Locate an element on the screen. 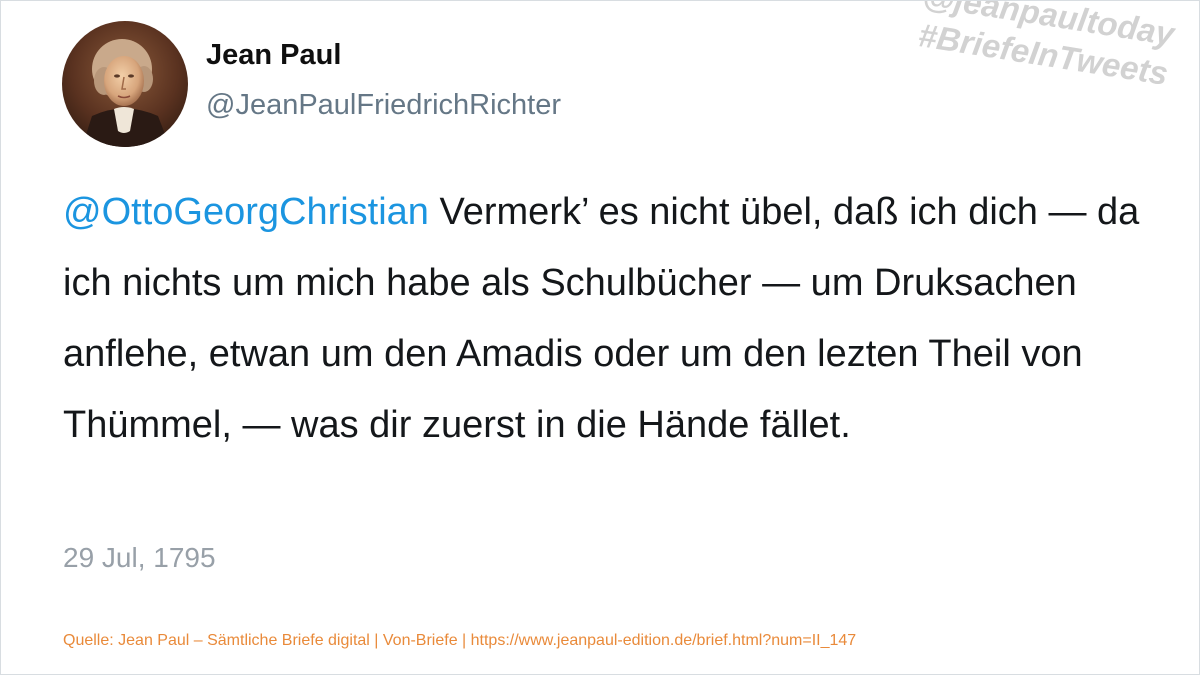 This screenshot has width=1200, height=675. author-handle: @JeanPaulFriedrichRichter is located at coordinates (383, 105).